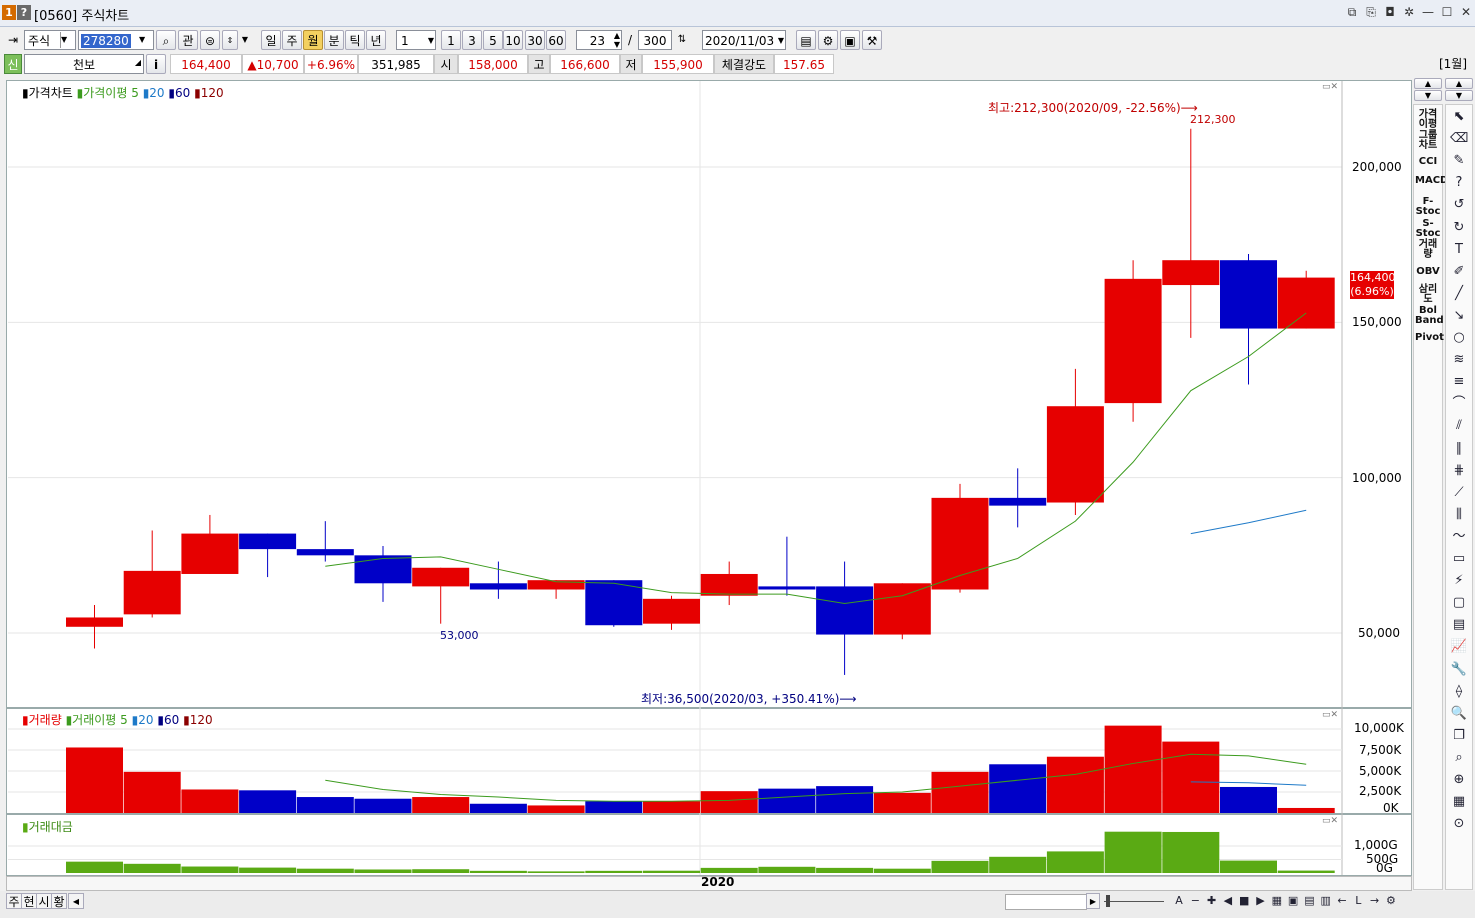 The width and height of the screenshot is (1475, 918). Describe the element at coordinates (1459, 272) in the screenshot. I see `pen-icon: ✐` at that location.